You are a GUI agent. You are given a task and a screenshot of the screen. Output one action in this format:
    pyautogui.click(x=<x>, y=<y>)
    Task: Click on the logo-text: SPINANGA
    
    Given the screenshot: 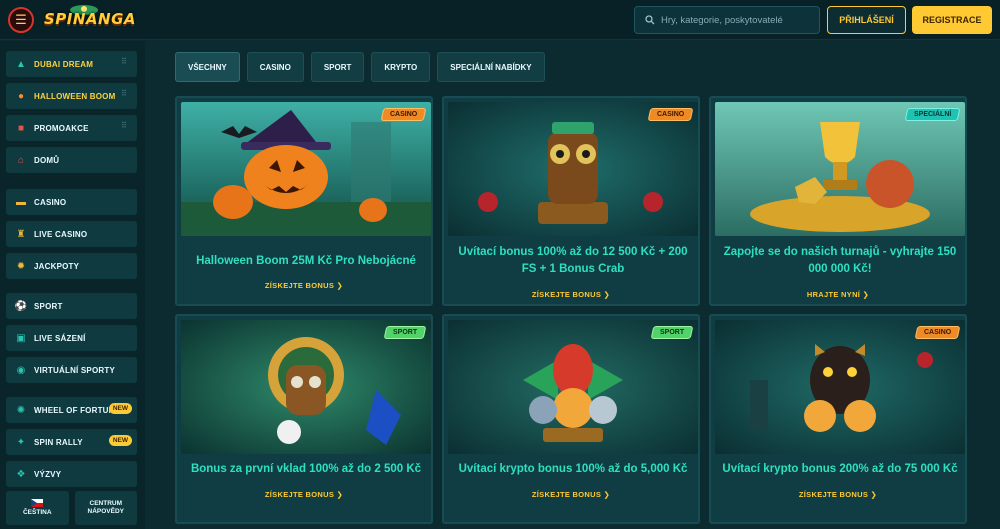 What is the action you would take?
    pyautogui.click(x=90, y=19)
    